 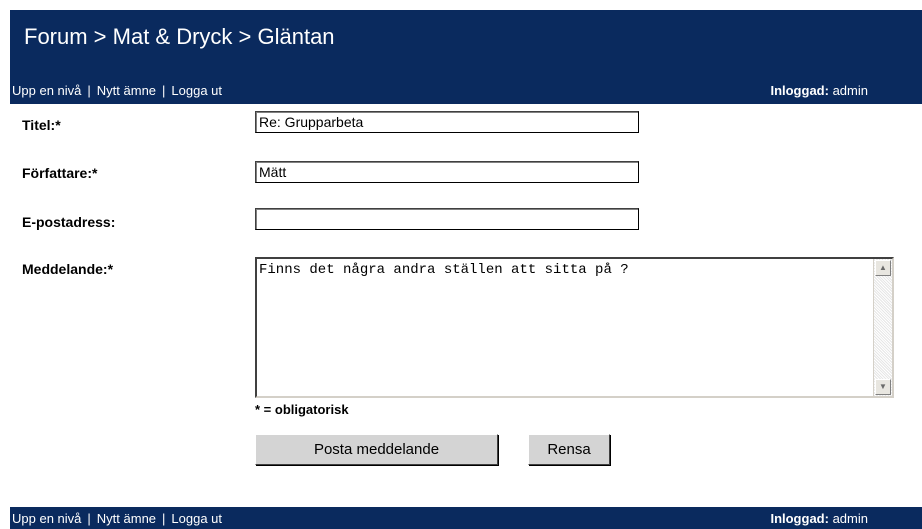 What do you see at coordinates (569, 449) in the screenshot?
I see `reset-button: Rensa` at bounding box center [569, 449].